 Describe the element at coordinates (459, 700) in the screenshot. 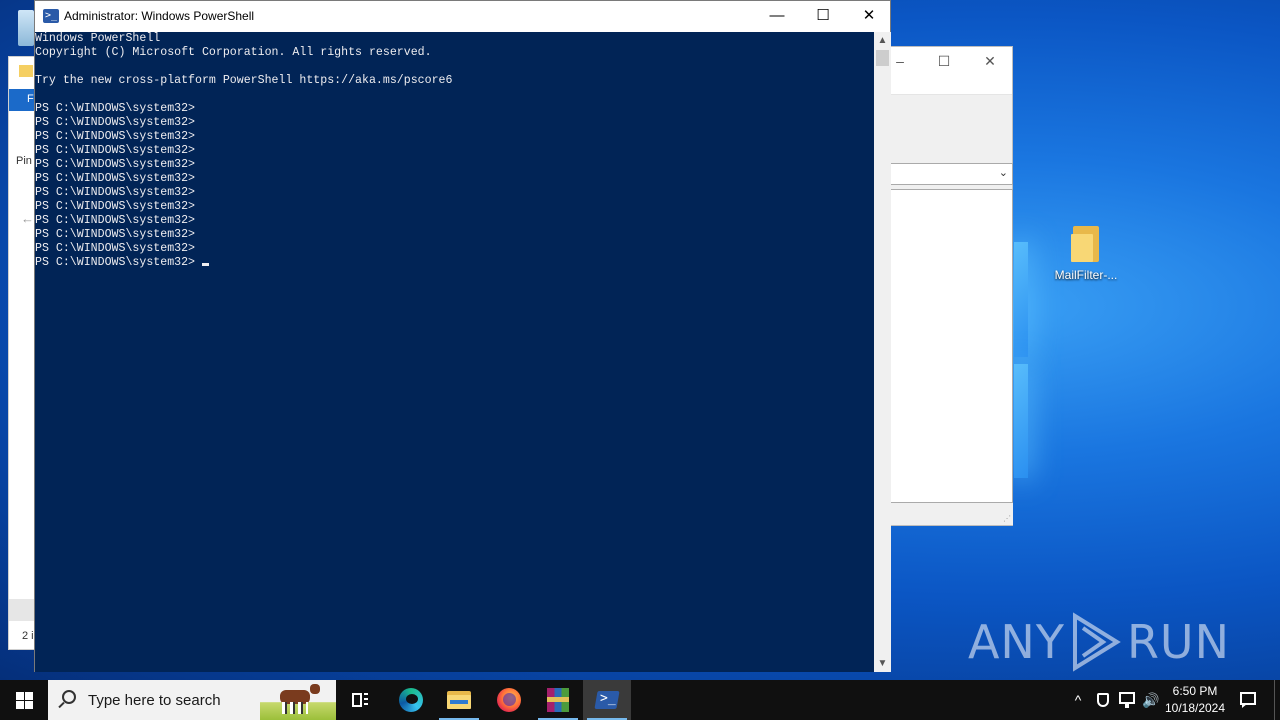

I see `taskbar-file-explorer` at that location.